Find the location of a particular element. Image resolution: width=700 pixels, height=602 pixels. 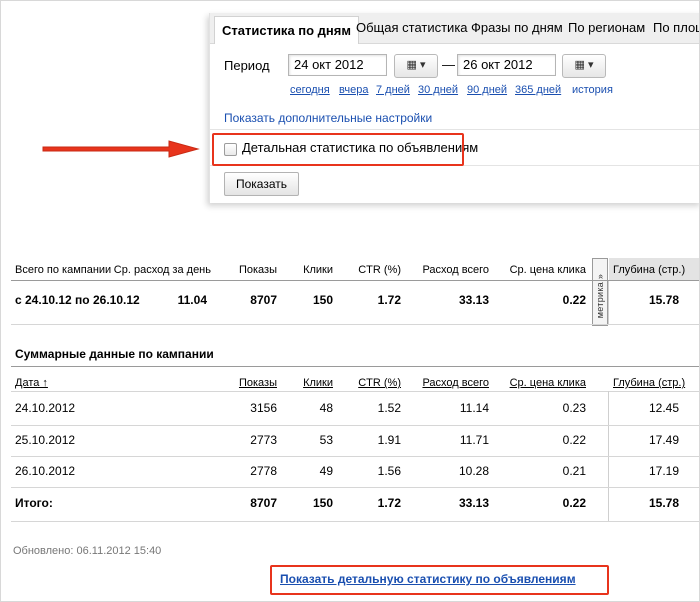

daily-section-title: Суммарные данные по кампании is located at coordinates (114, 354).